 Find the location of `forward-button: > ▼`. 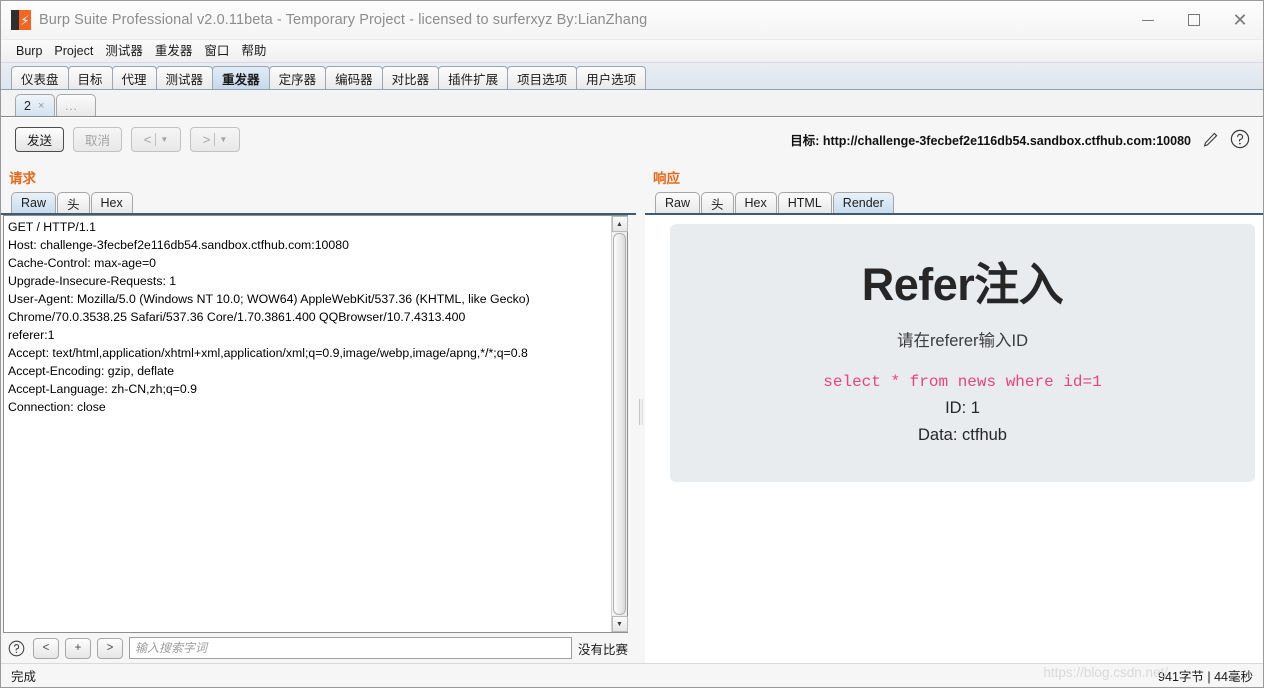

forward-button: > ▼ is located at coordinates (215, 139).